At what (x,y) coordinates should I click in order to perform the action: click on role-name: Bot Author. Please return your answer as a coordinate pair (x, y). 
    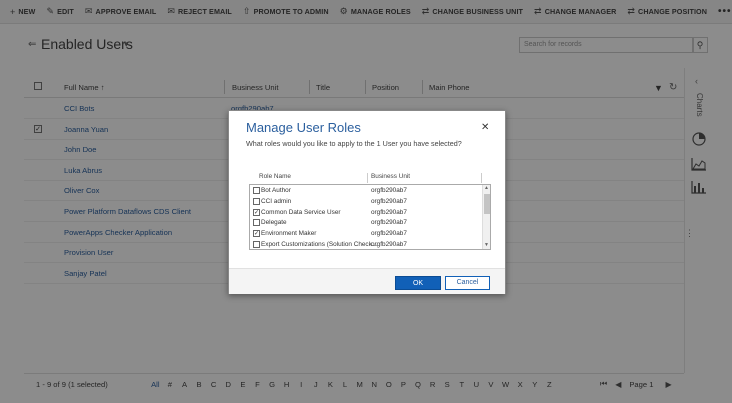
    Looking at the image, I should click on (276, 190).